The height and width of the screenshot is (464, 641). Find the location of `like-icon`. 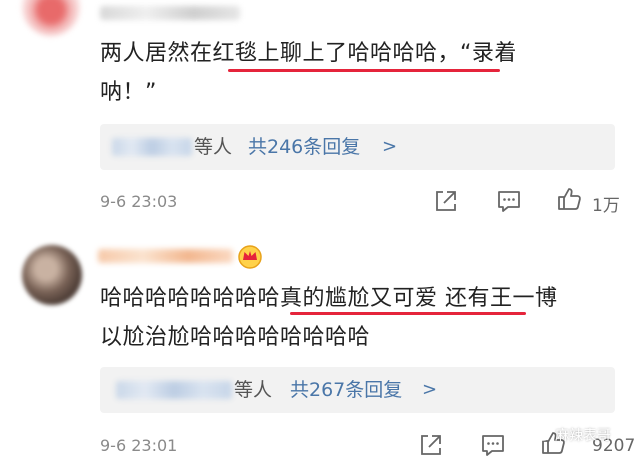

like-icon is located at coordinates (569, 199).